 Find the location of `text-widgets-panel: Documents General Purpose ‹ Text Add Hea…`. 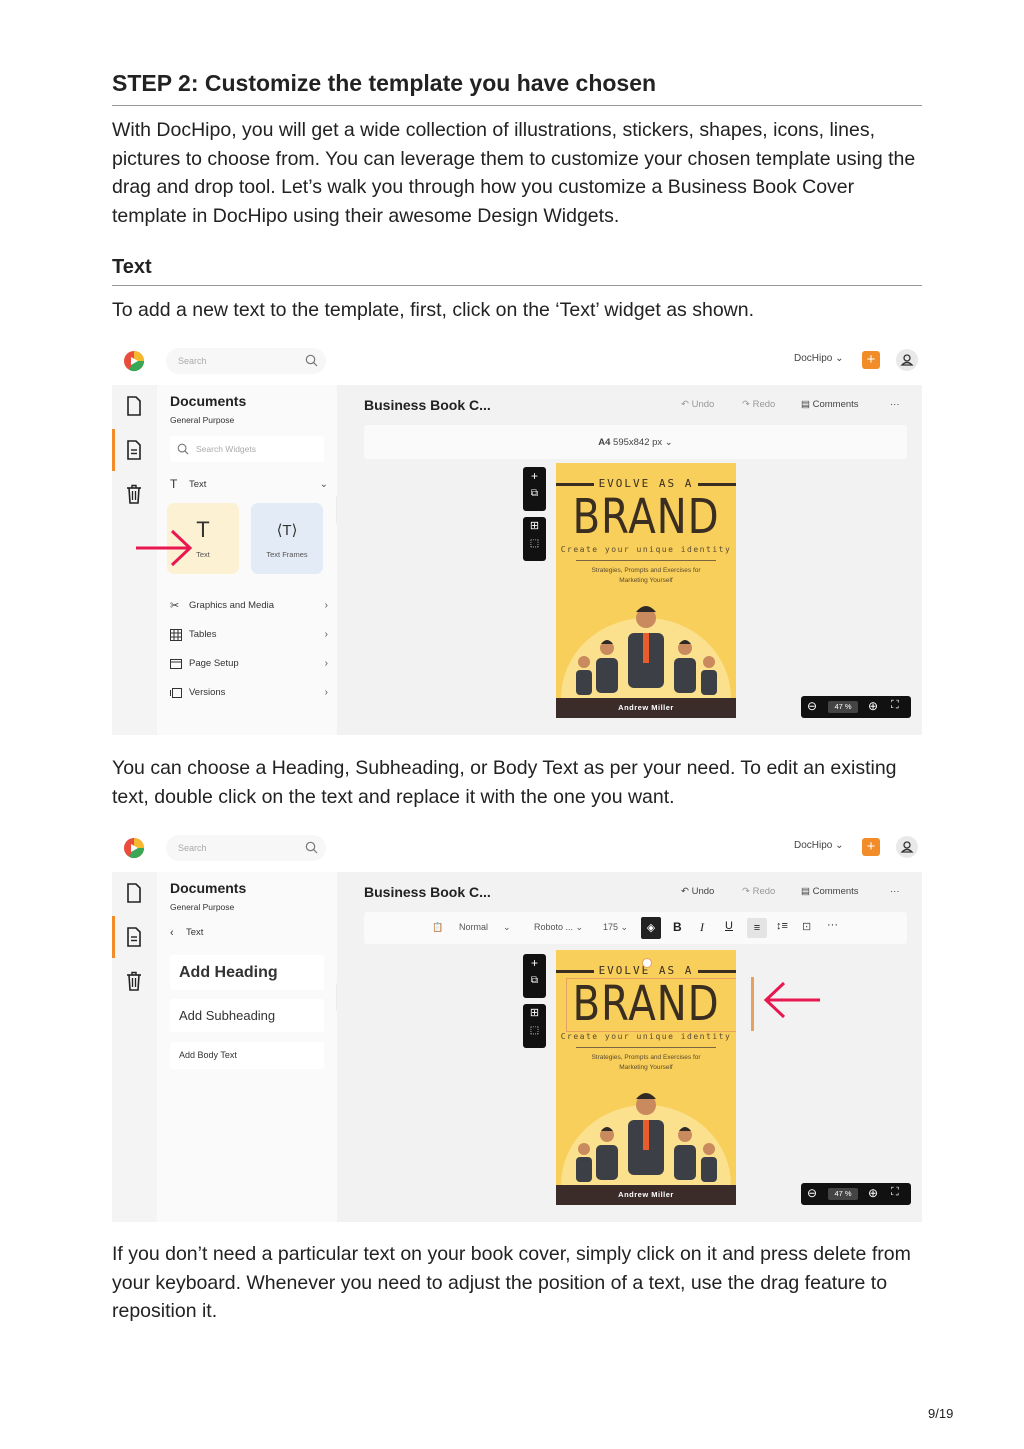

text-widgets-panel: Documents General Purpose ‹ Text Add Hea… is located at coordinates (247, 1047).